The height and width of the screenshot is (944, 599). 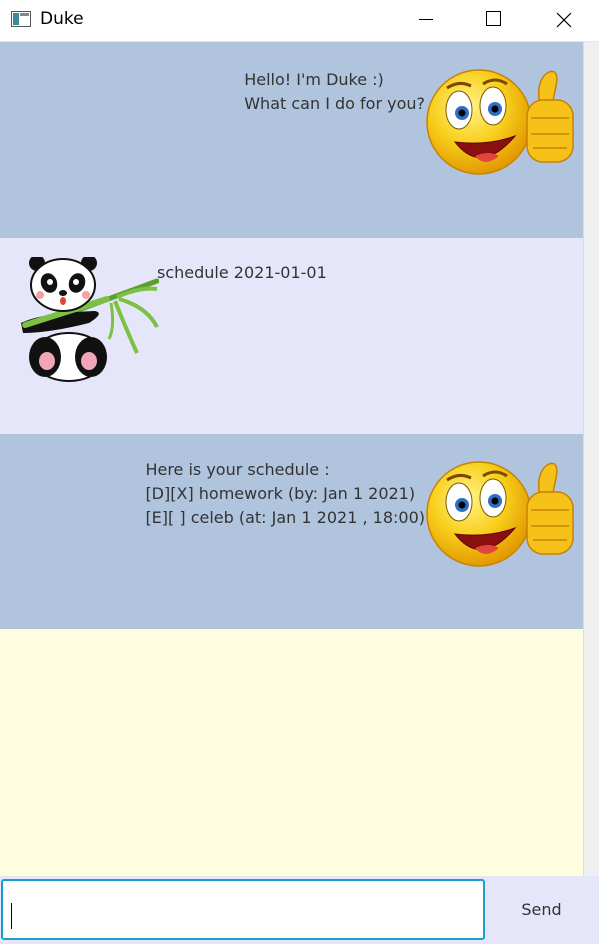 What do you see at coordinates (11, 916) in the screenshot?
I see `text-caret` at bounding box center [11, 916].